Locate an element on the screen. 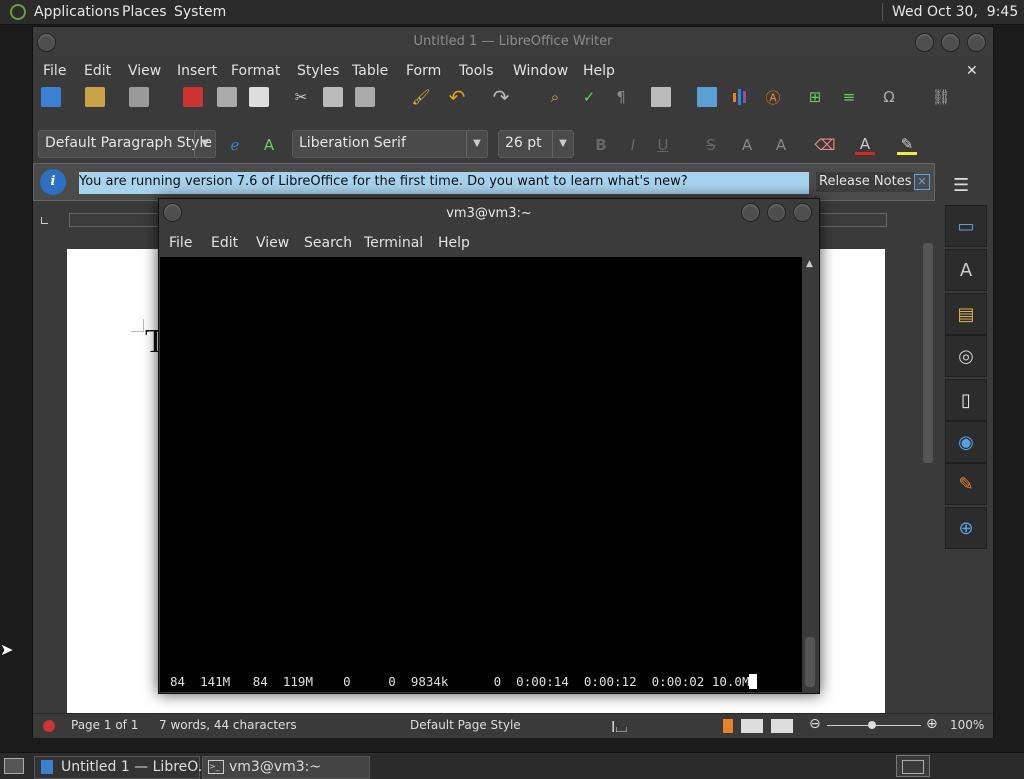 Image resolution: width=1024 pixels, height=779 pixels. places-menu: Places is located at coordinates (144, 12).